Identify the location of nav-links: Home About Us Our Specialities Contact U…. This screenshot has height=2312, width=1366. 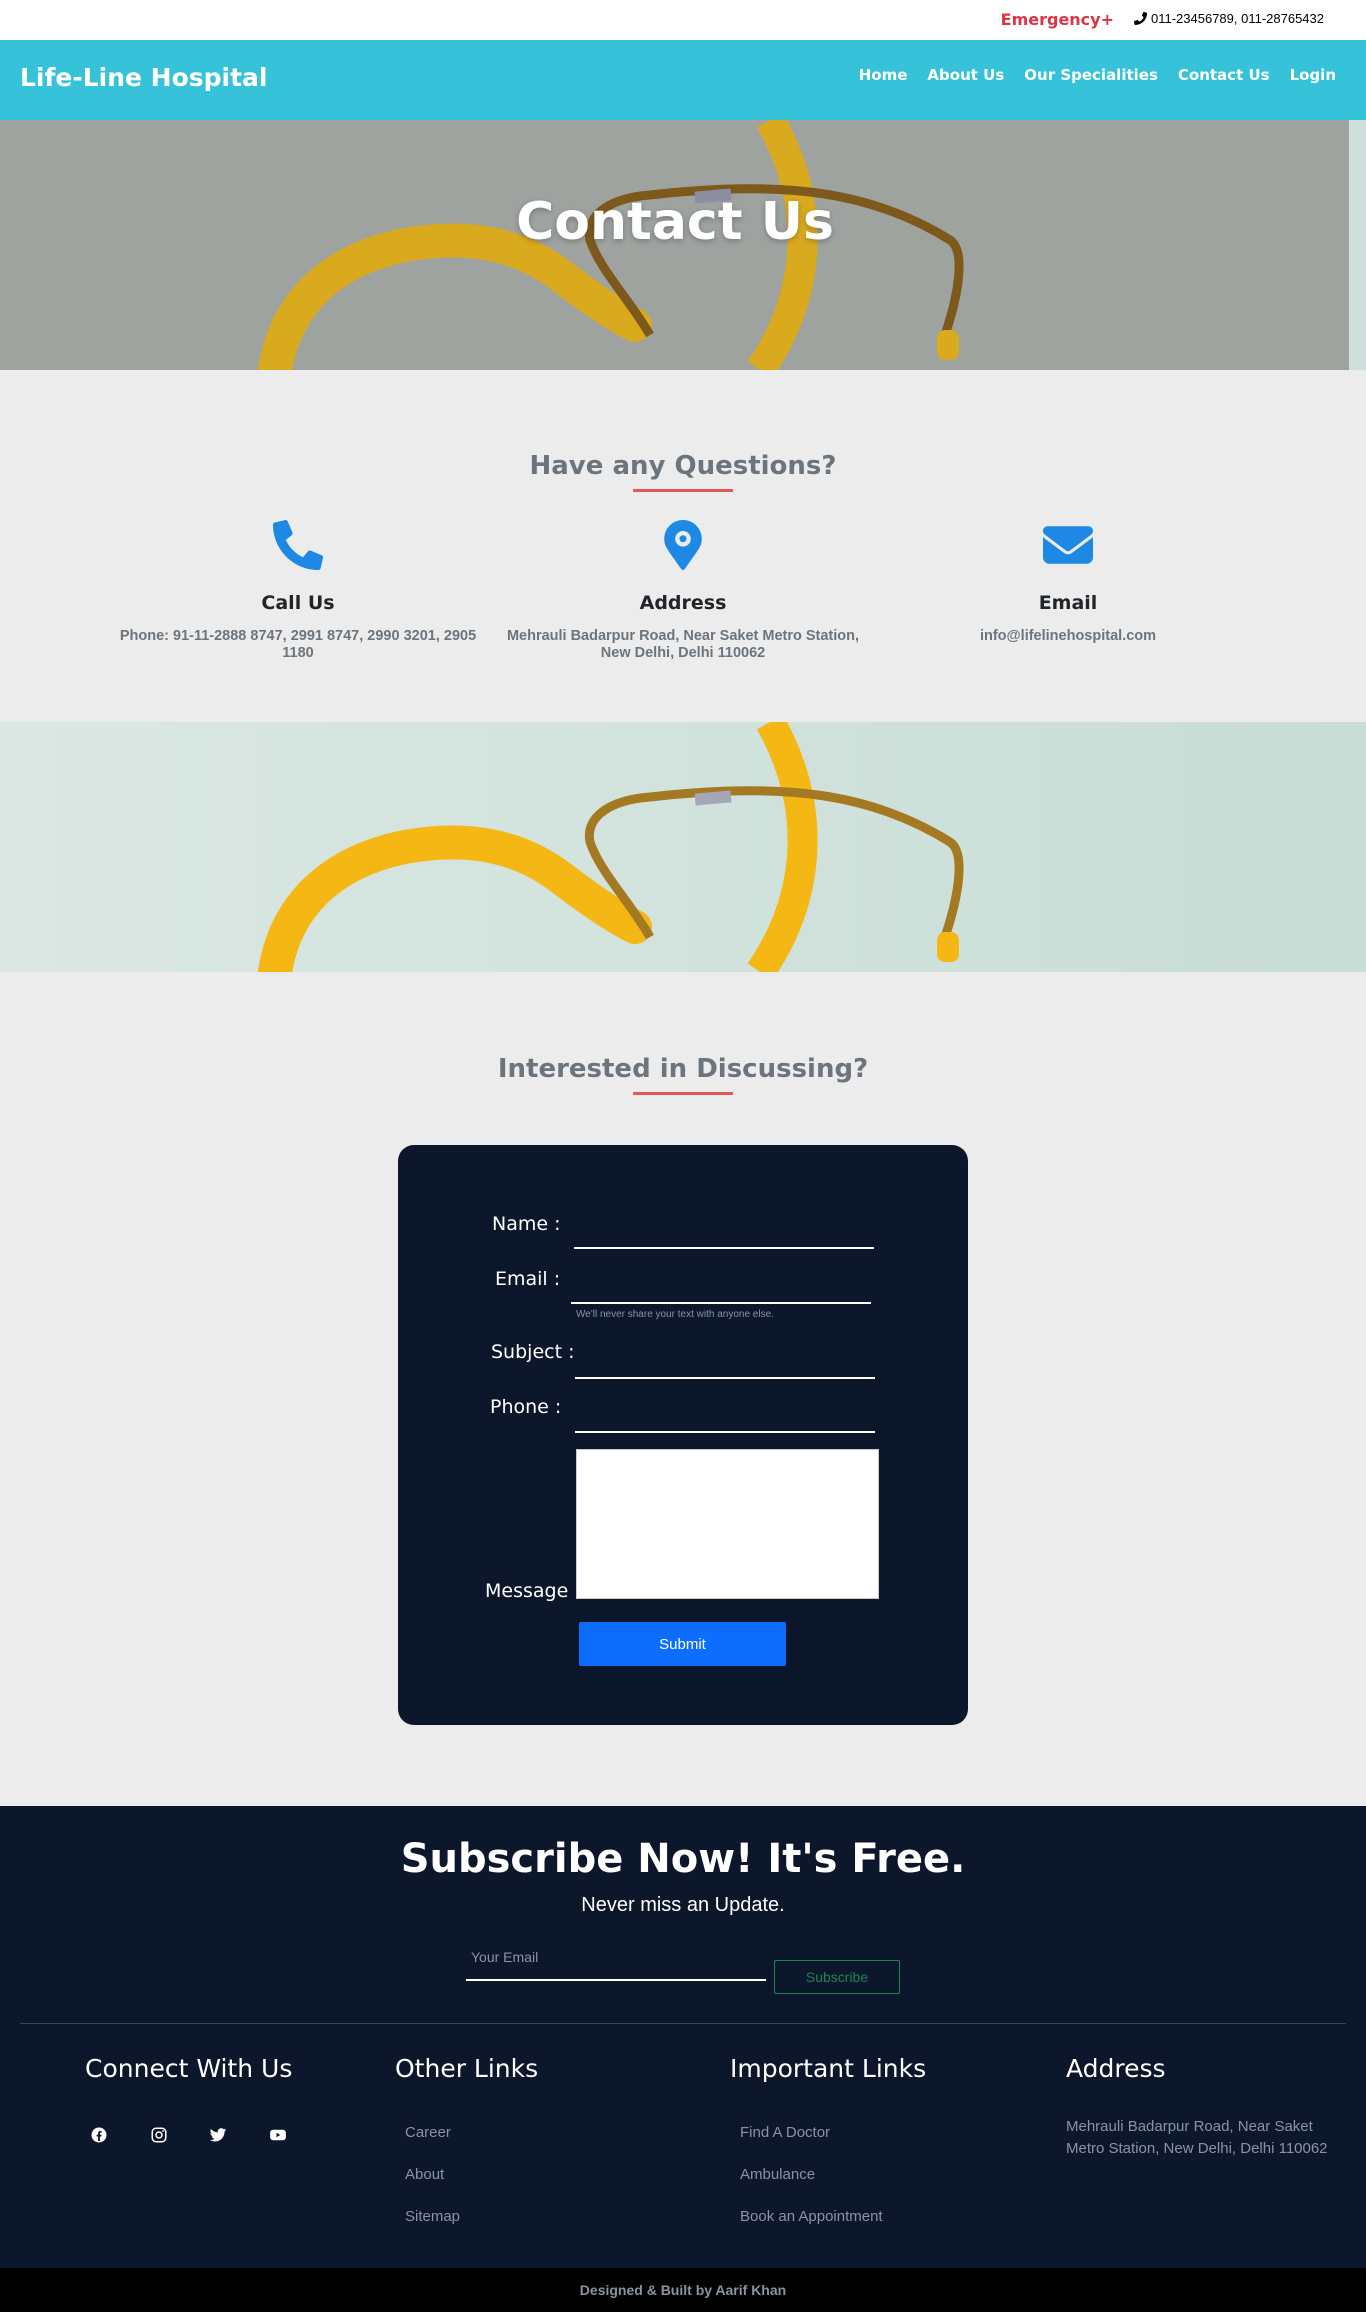
(1097, 75).